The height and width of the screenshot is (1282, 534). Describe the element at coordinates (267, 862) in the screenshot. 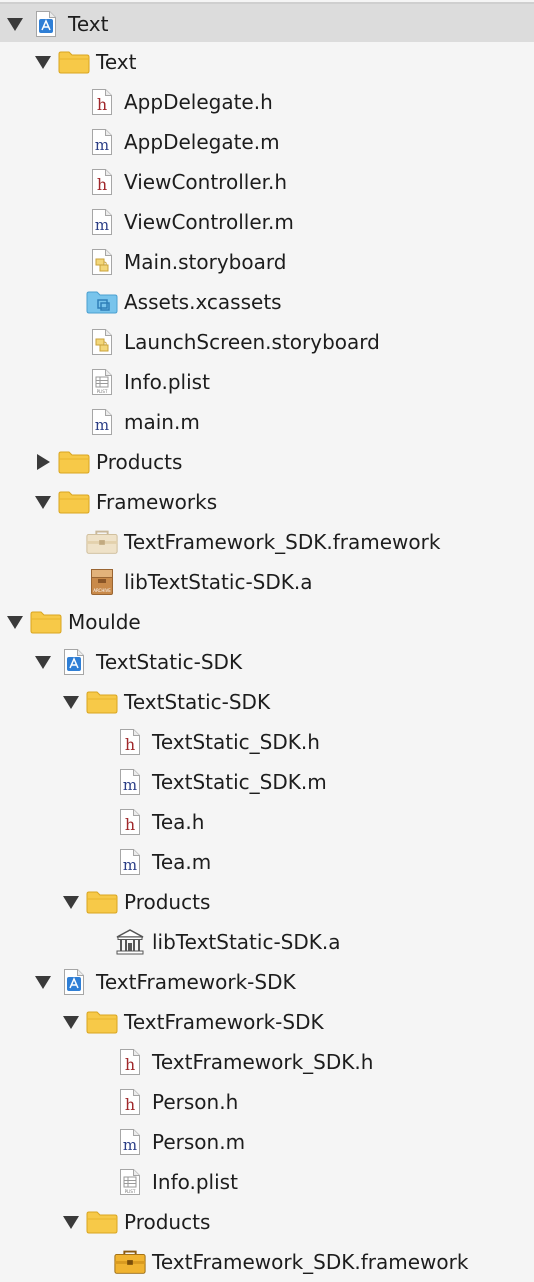

I see `tree-row: m Tea.m` at that location.